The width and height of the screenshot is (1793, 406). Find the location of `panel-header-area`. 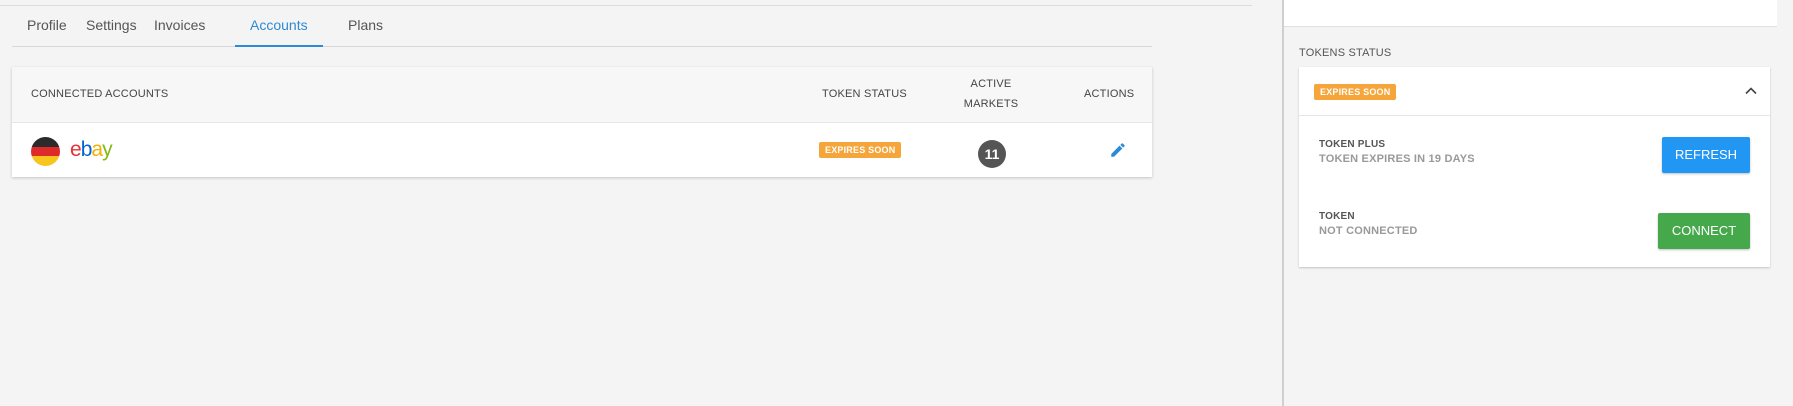

panel-header-area is located at coordinates (1530, 13).